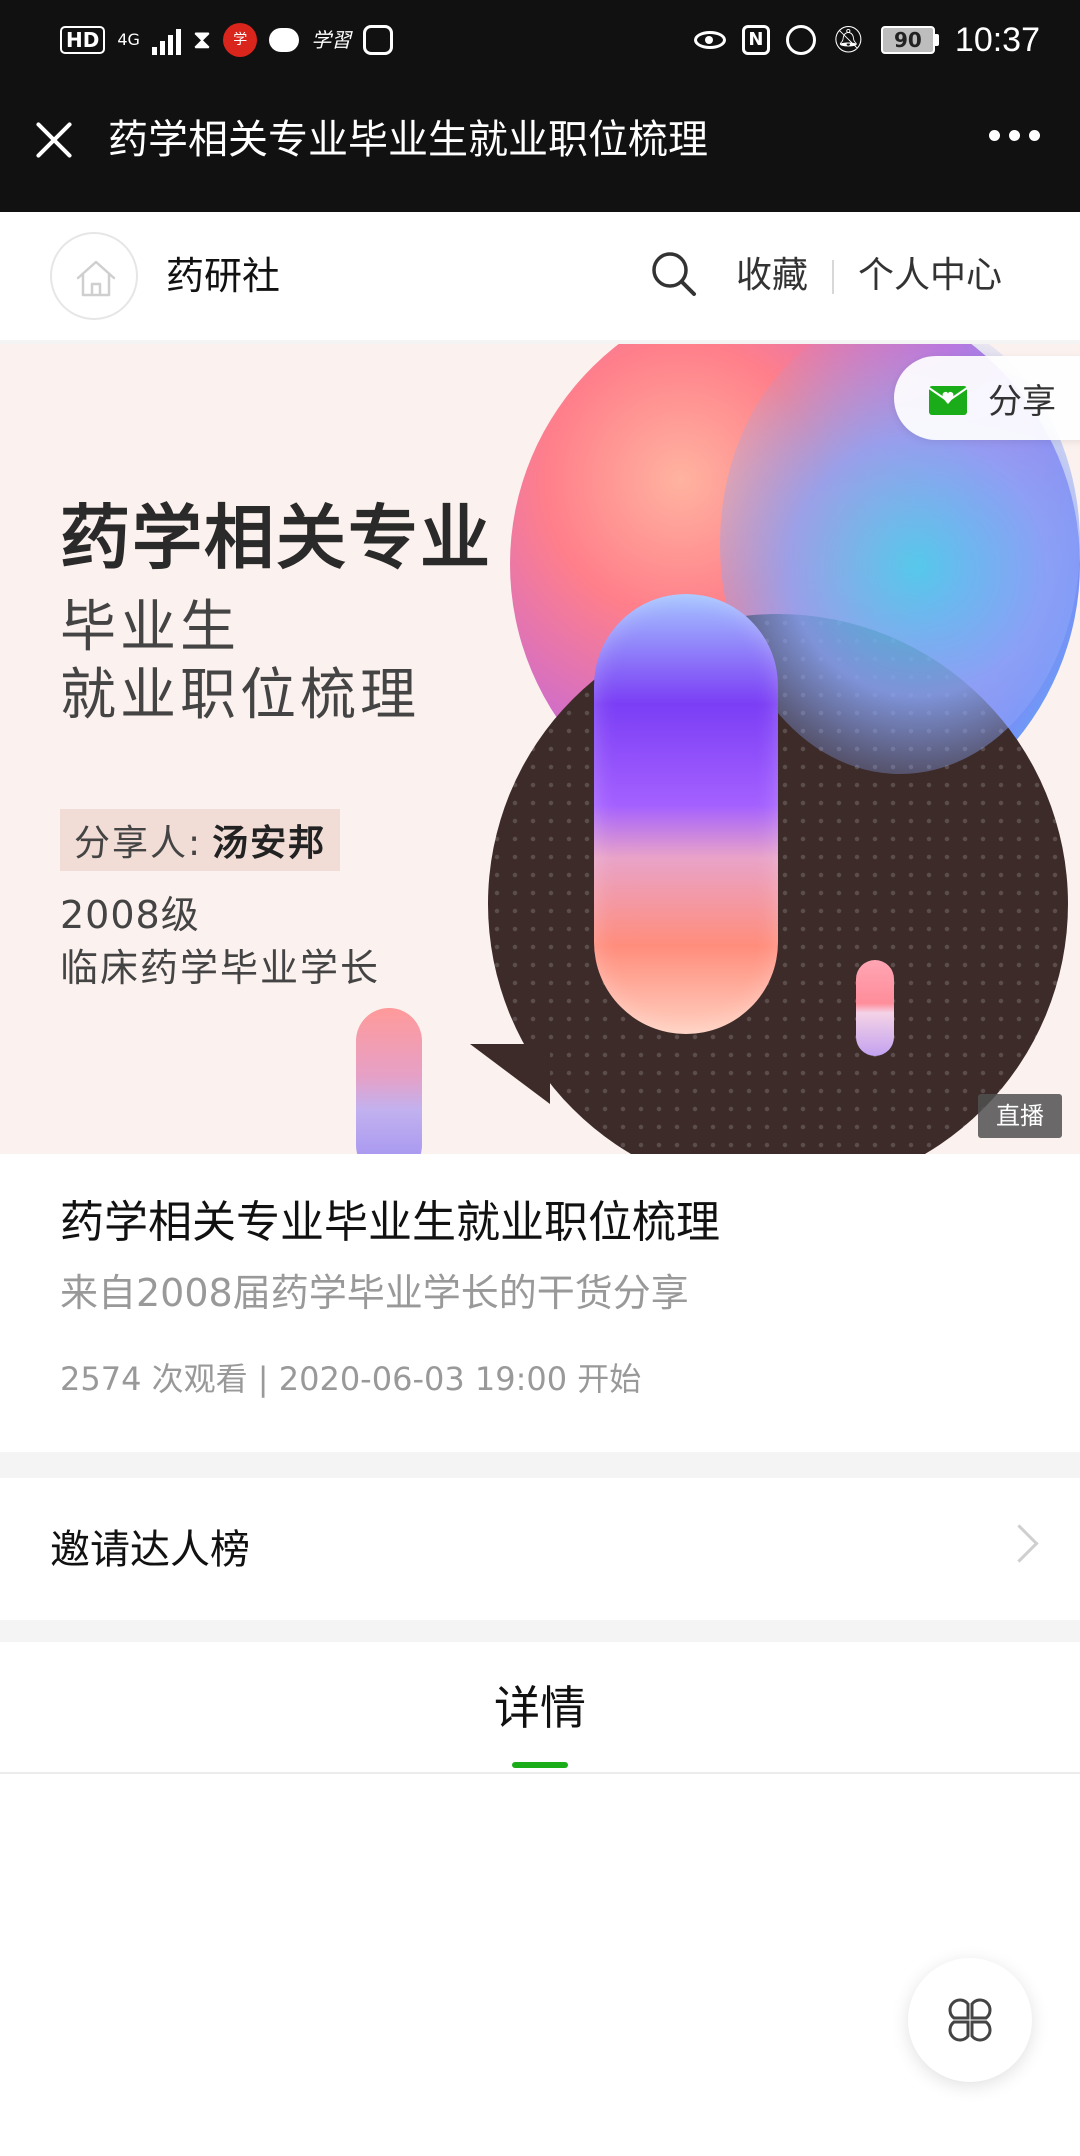 The height and width of the screenshot is (2156, 1080). I want to click on page-title: 药学相关专业毕业生就业职位梳理, so click(408, 140).